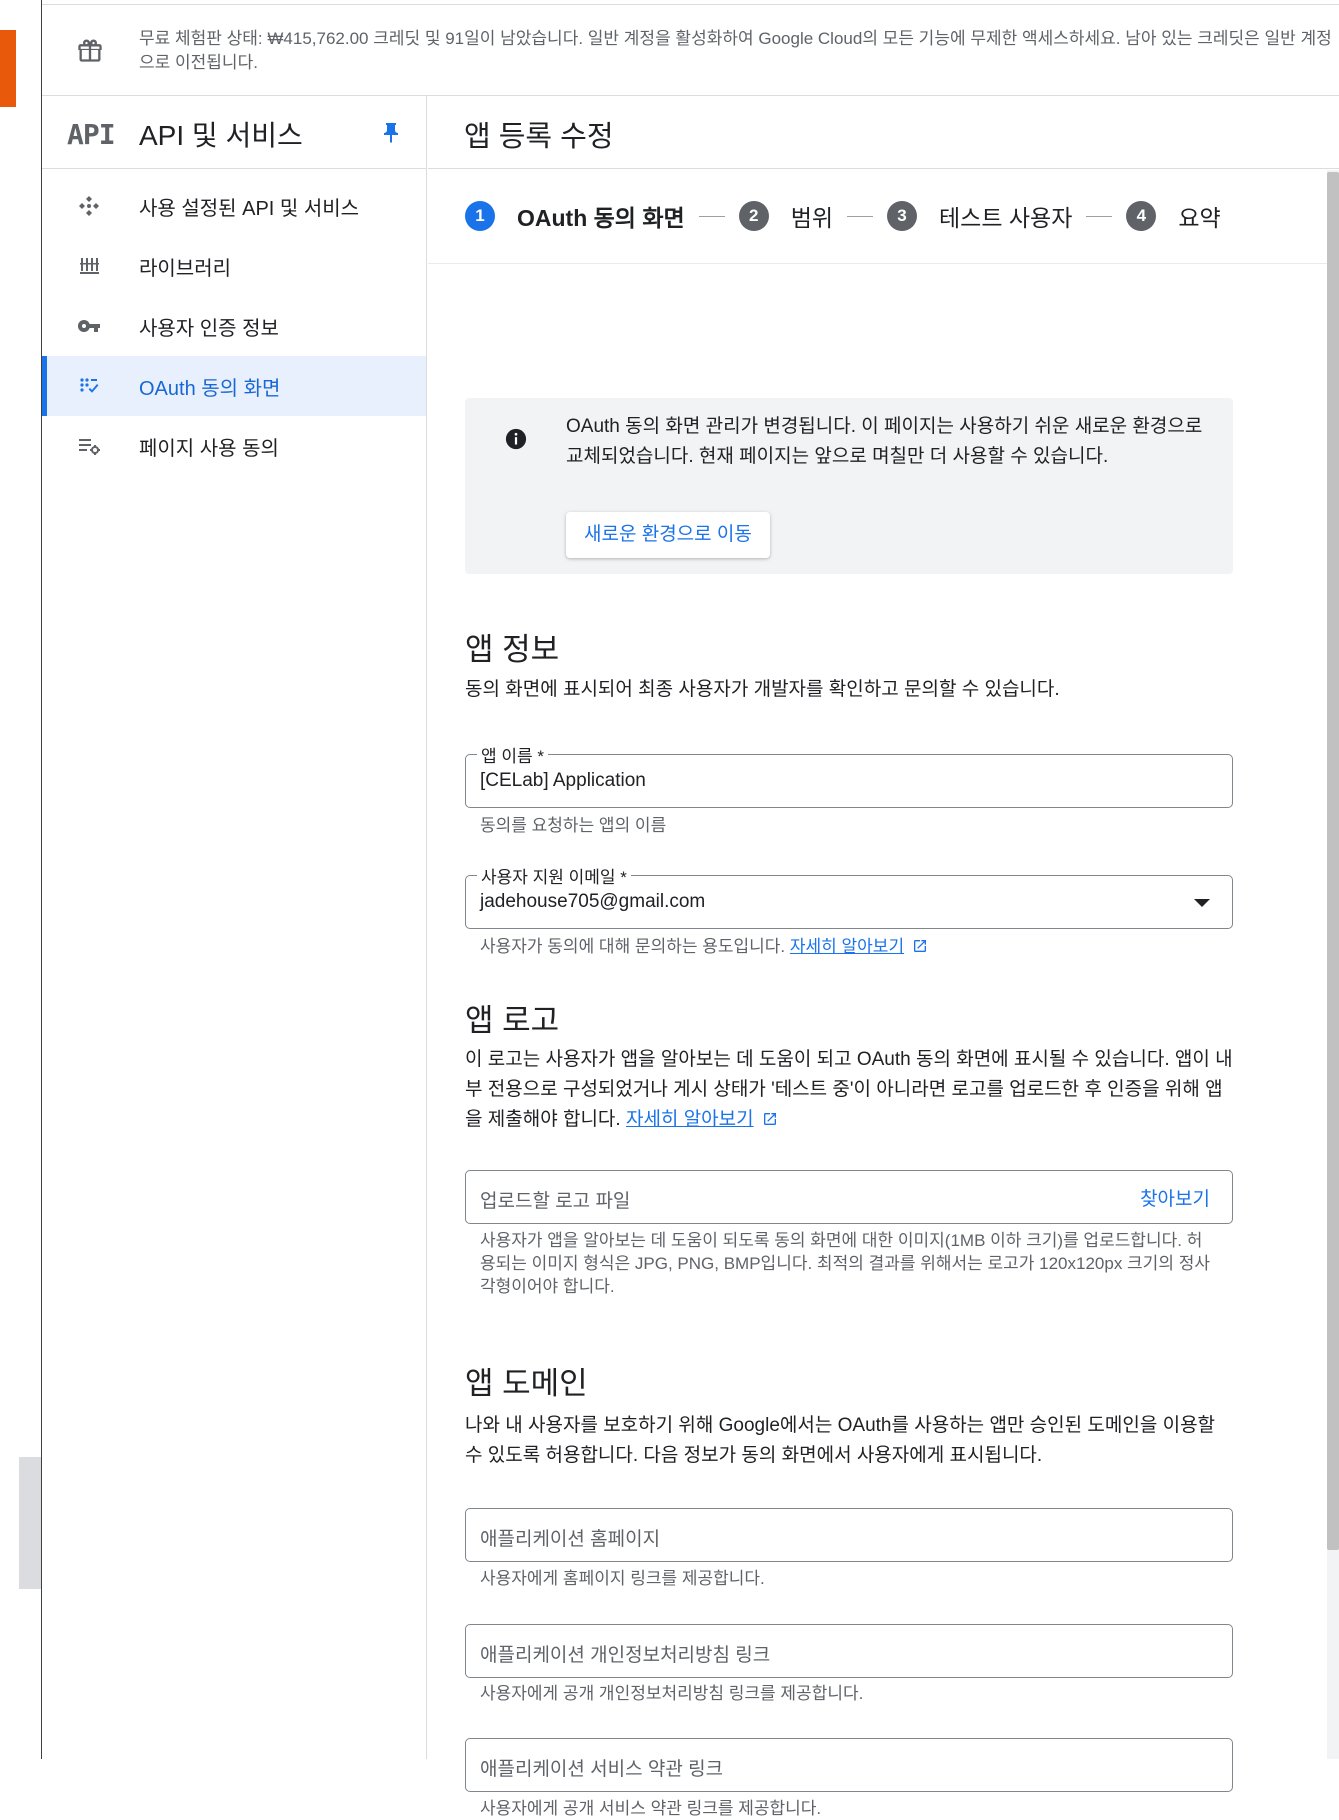  I want to click on browse-button: 찾아보기, so click(1175, 1197).